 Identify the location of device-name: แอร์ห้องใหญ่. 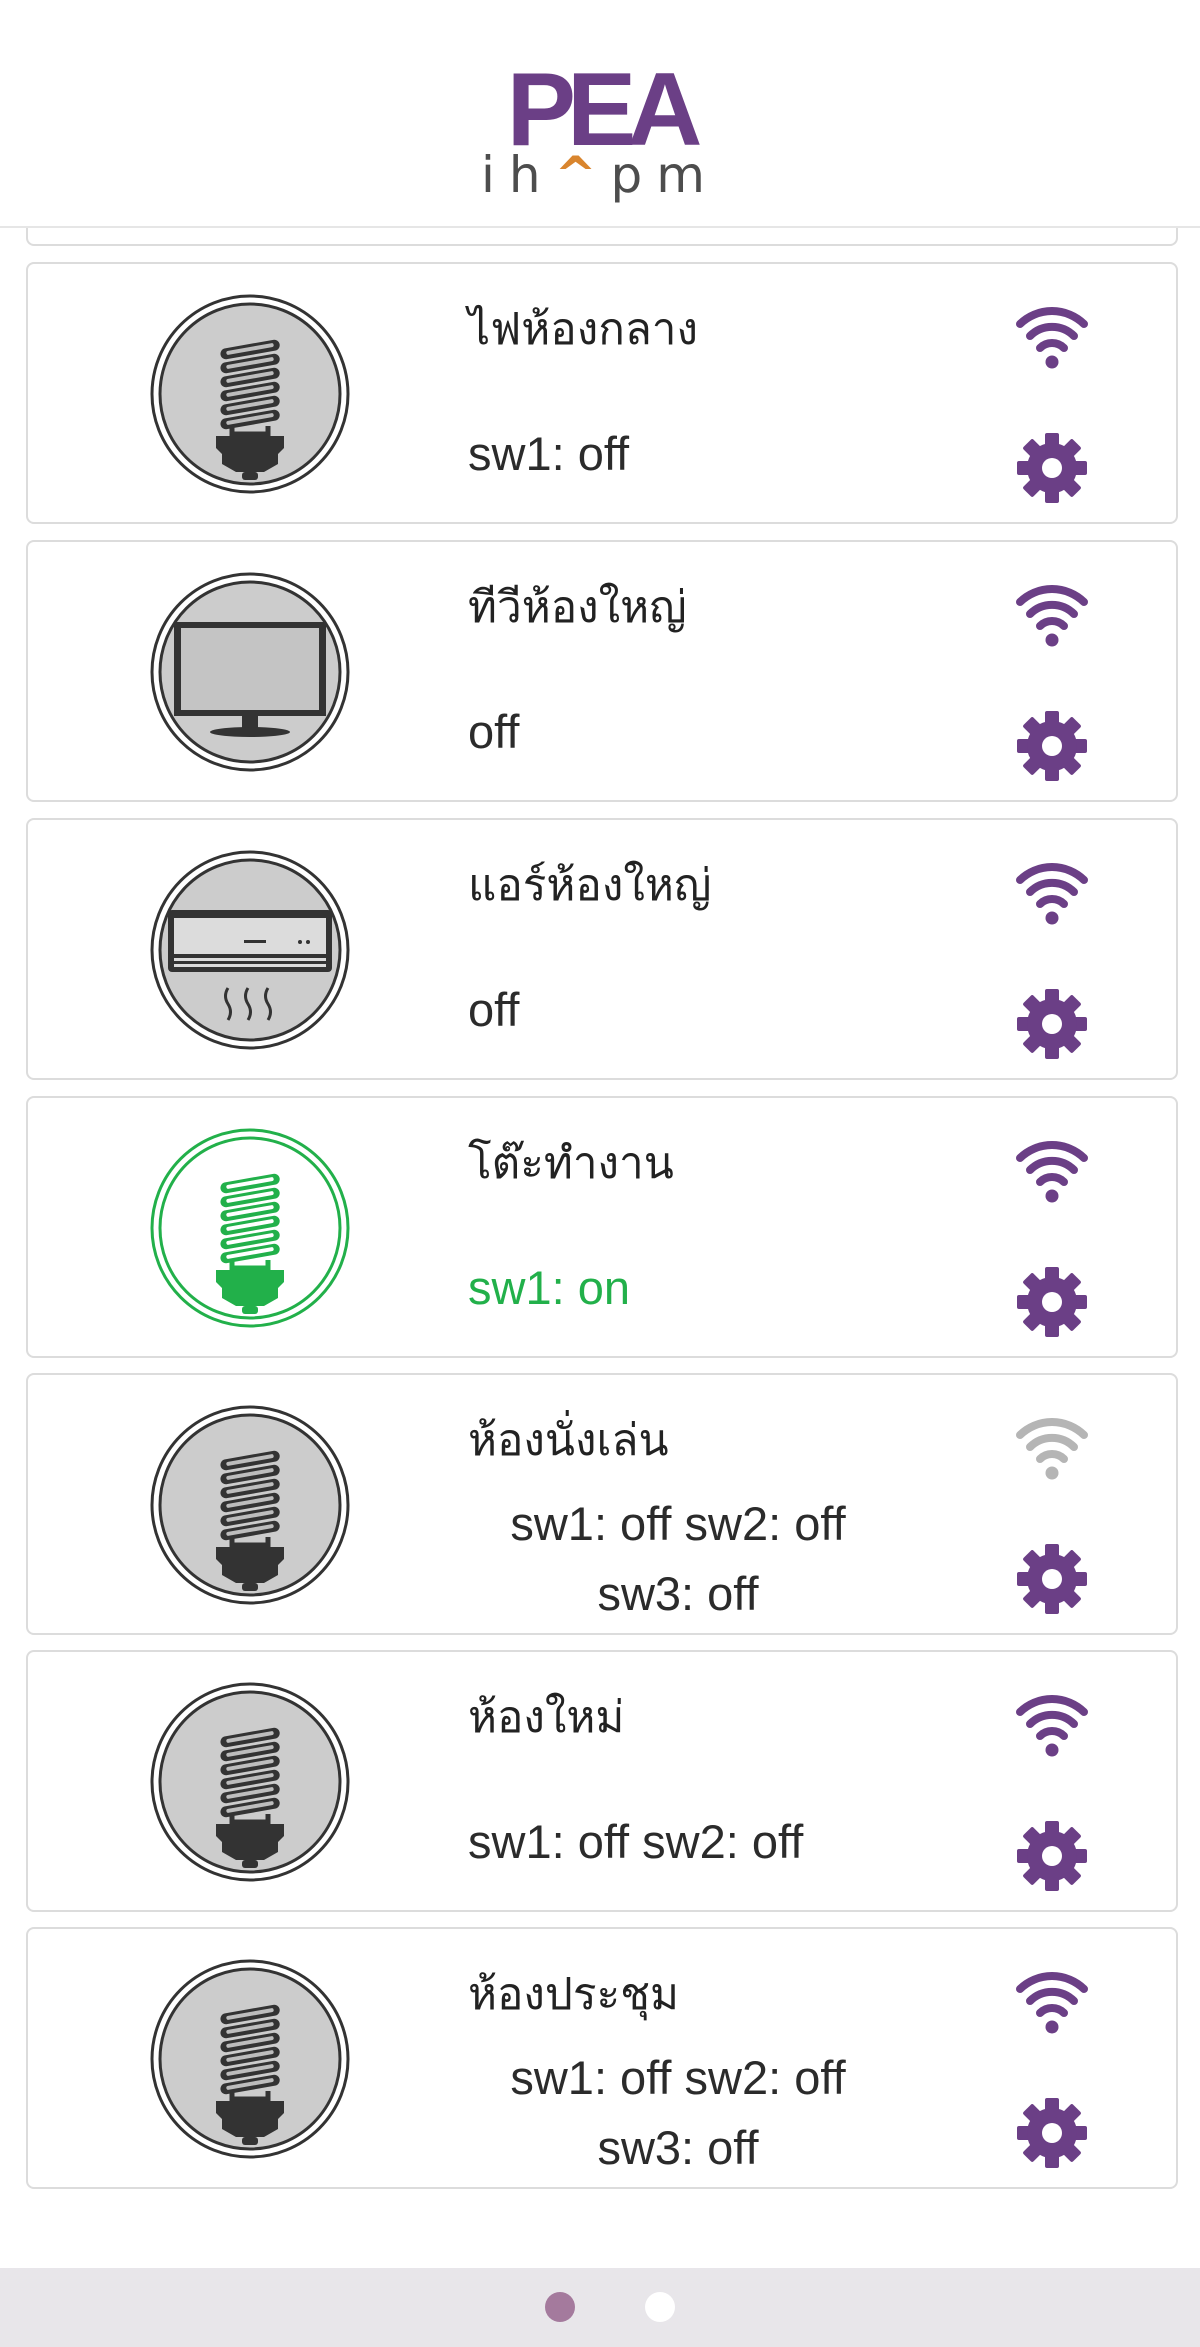
(590, 885).